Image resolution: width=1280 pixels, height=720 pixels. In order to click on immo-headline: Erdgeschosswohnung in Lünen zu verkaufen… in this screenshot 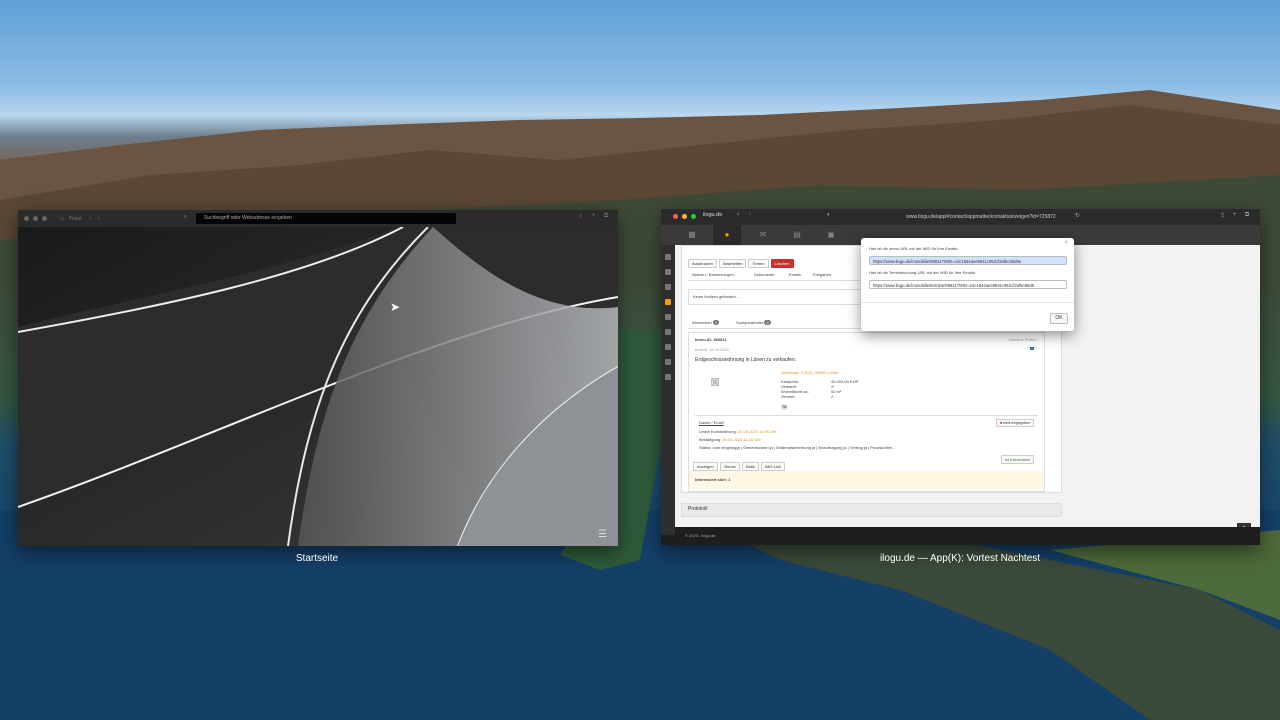, I will do `click(746, 360)`.